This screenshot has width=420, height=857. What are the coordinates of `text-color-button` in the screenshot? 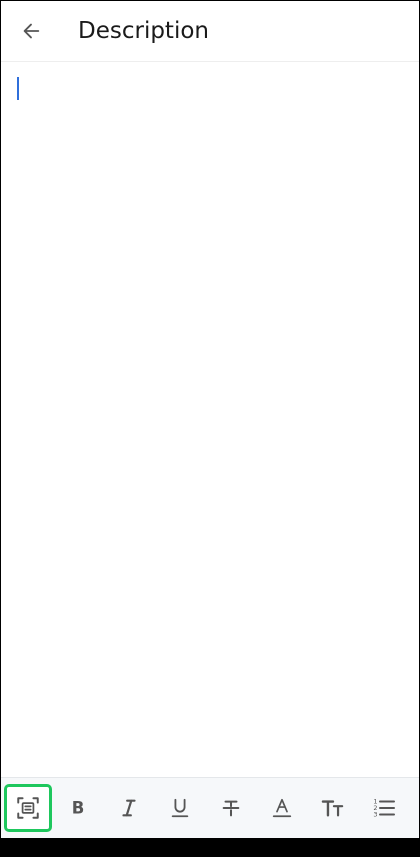 It's located at (282, 808).